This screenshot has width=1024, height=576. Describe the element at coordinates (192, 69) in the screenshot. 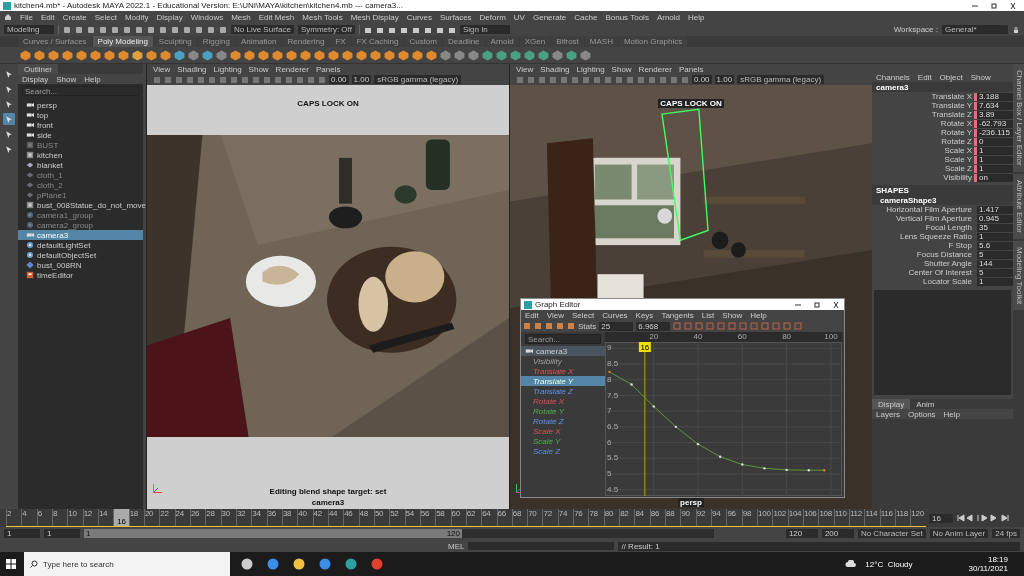

I see `menu-item: Shading` at that location.